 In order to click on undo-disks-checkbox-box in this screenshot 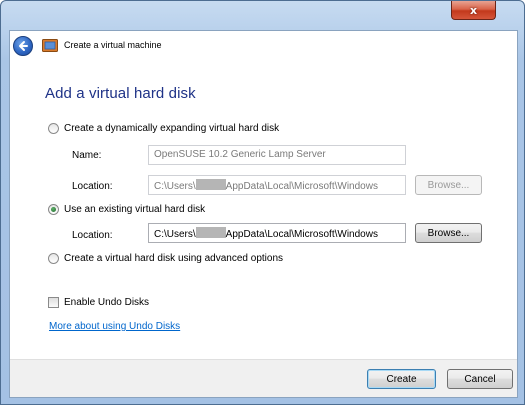, I will do `click(53, 302)`.